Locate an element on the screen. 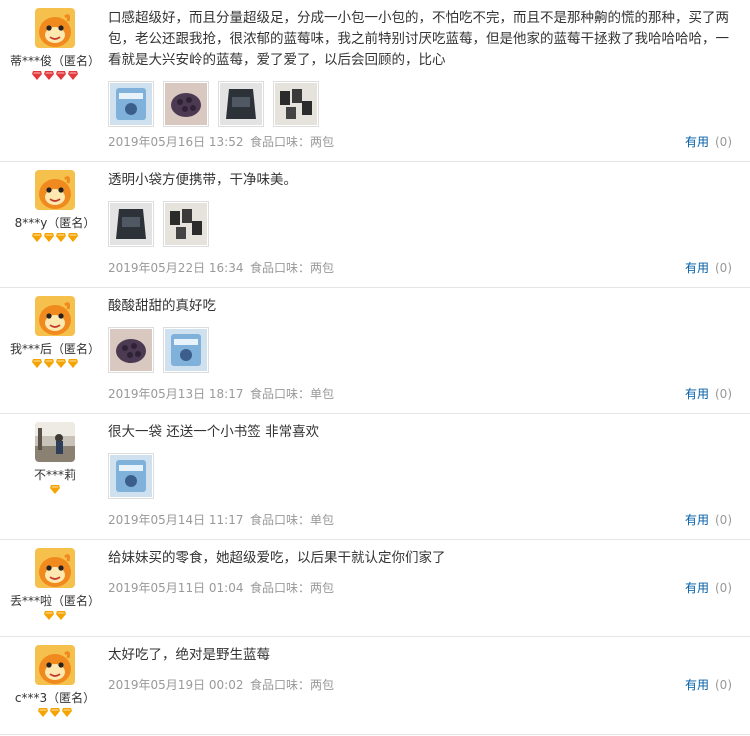  review-content: 透明小袋方便携带，干净味美。 is located at coordinates (420, 208).